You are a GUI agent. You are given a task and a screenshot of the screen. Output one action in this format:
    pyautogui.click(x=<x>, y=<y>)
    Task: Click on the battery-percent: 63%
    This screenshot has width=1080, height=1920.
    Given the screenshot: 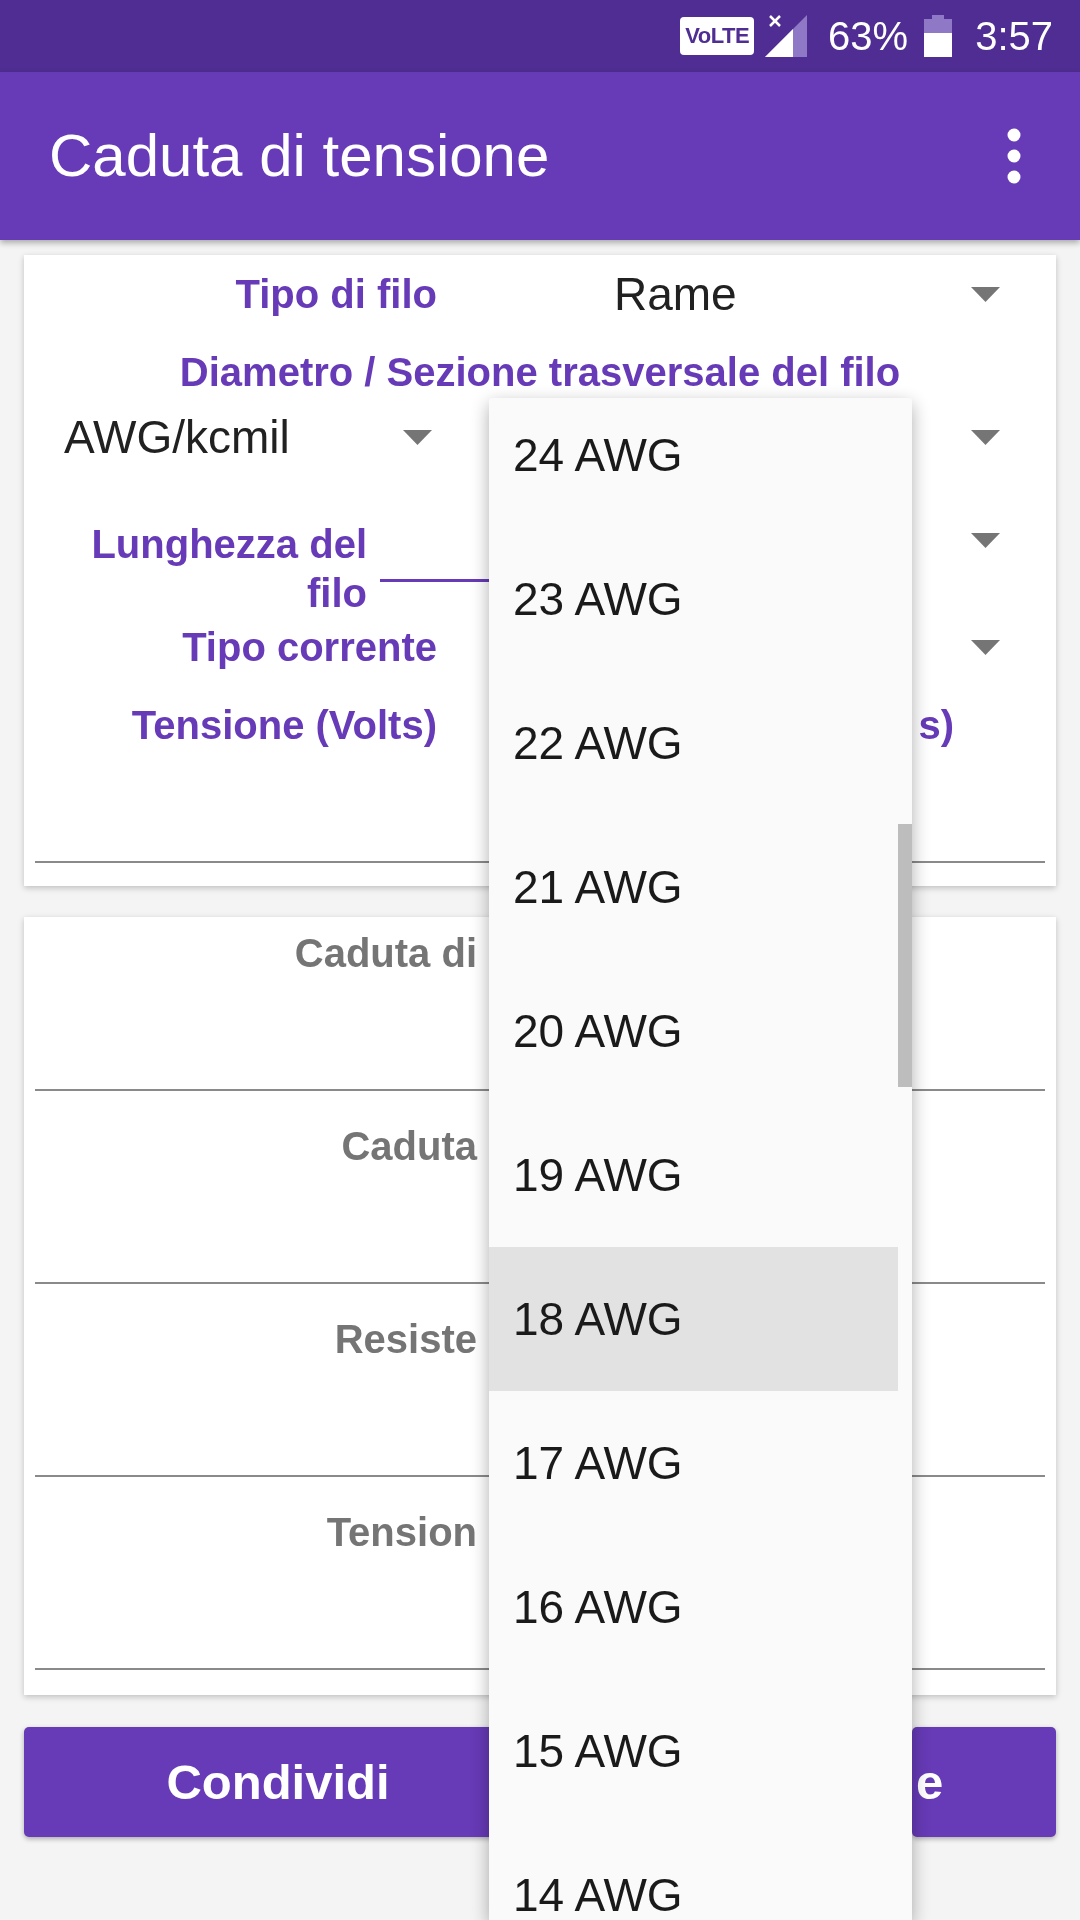 What is the action you would take?
    pyautogui.click(x=868, y=36)
    